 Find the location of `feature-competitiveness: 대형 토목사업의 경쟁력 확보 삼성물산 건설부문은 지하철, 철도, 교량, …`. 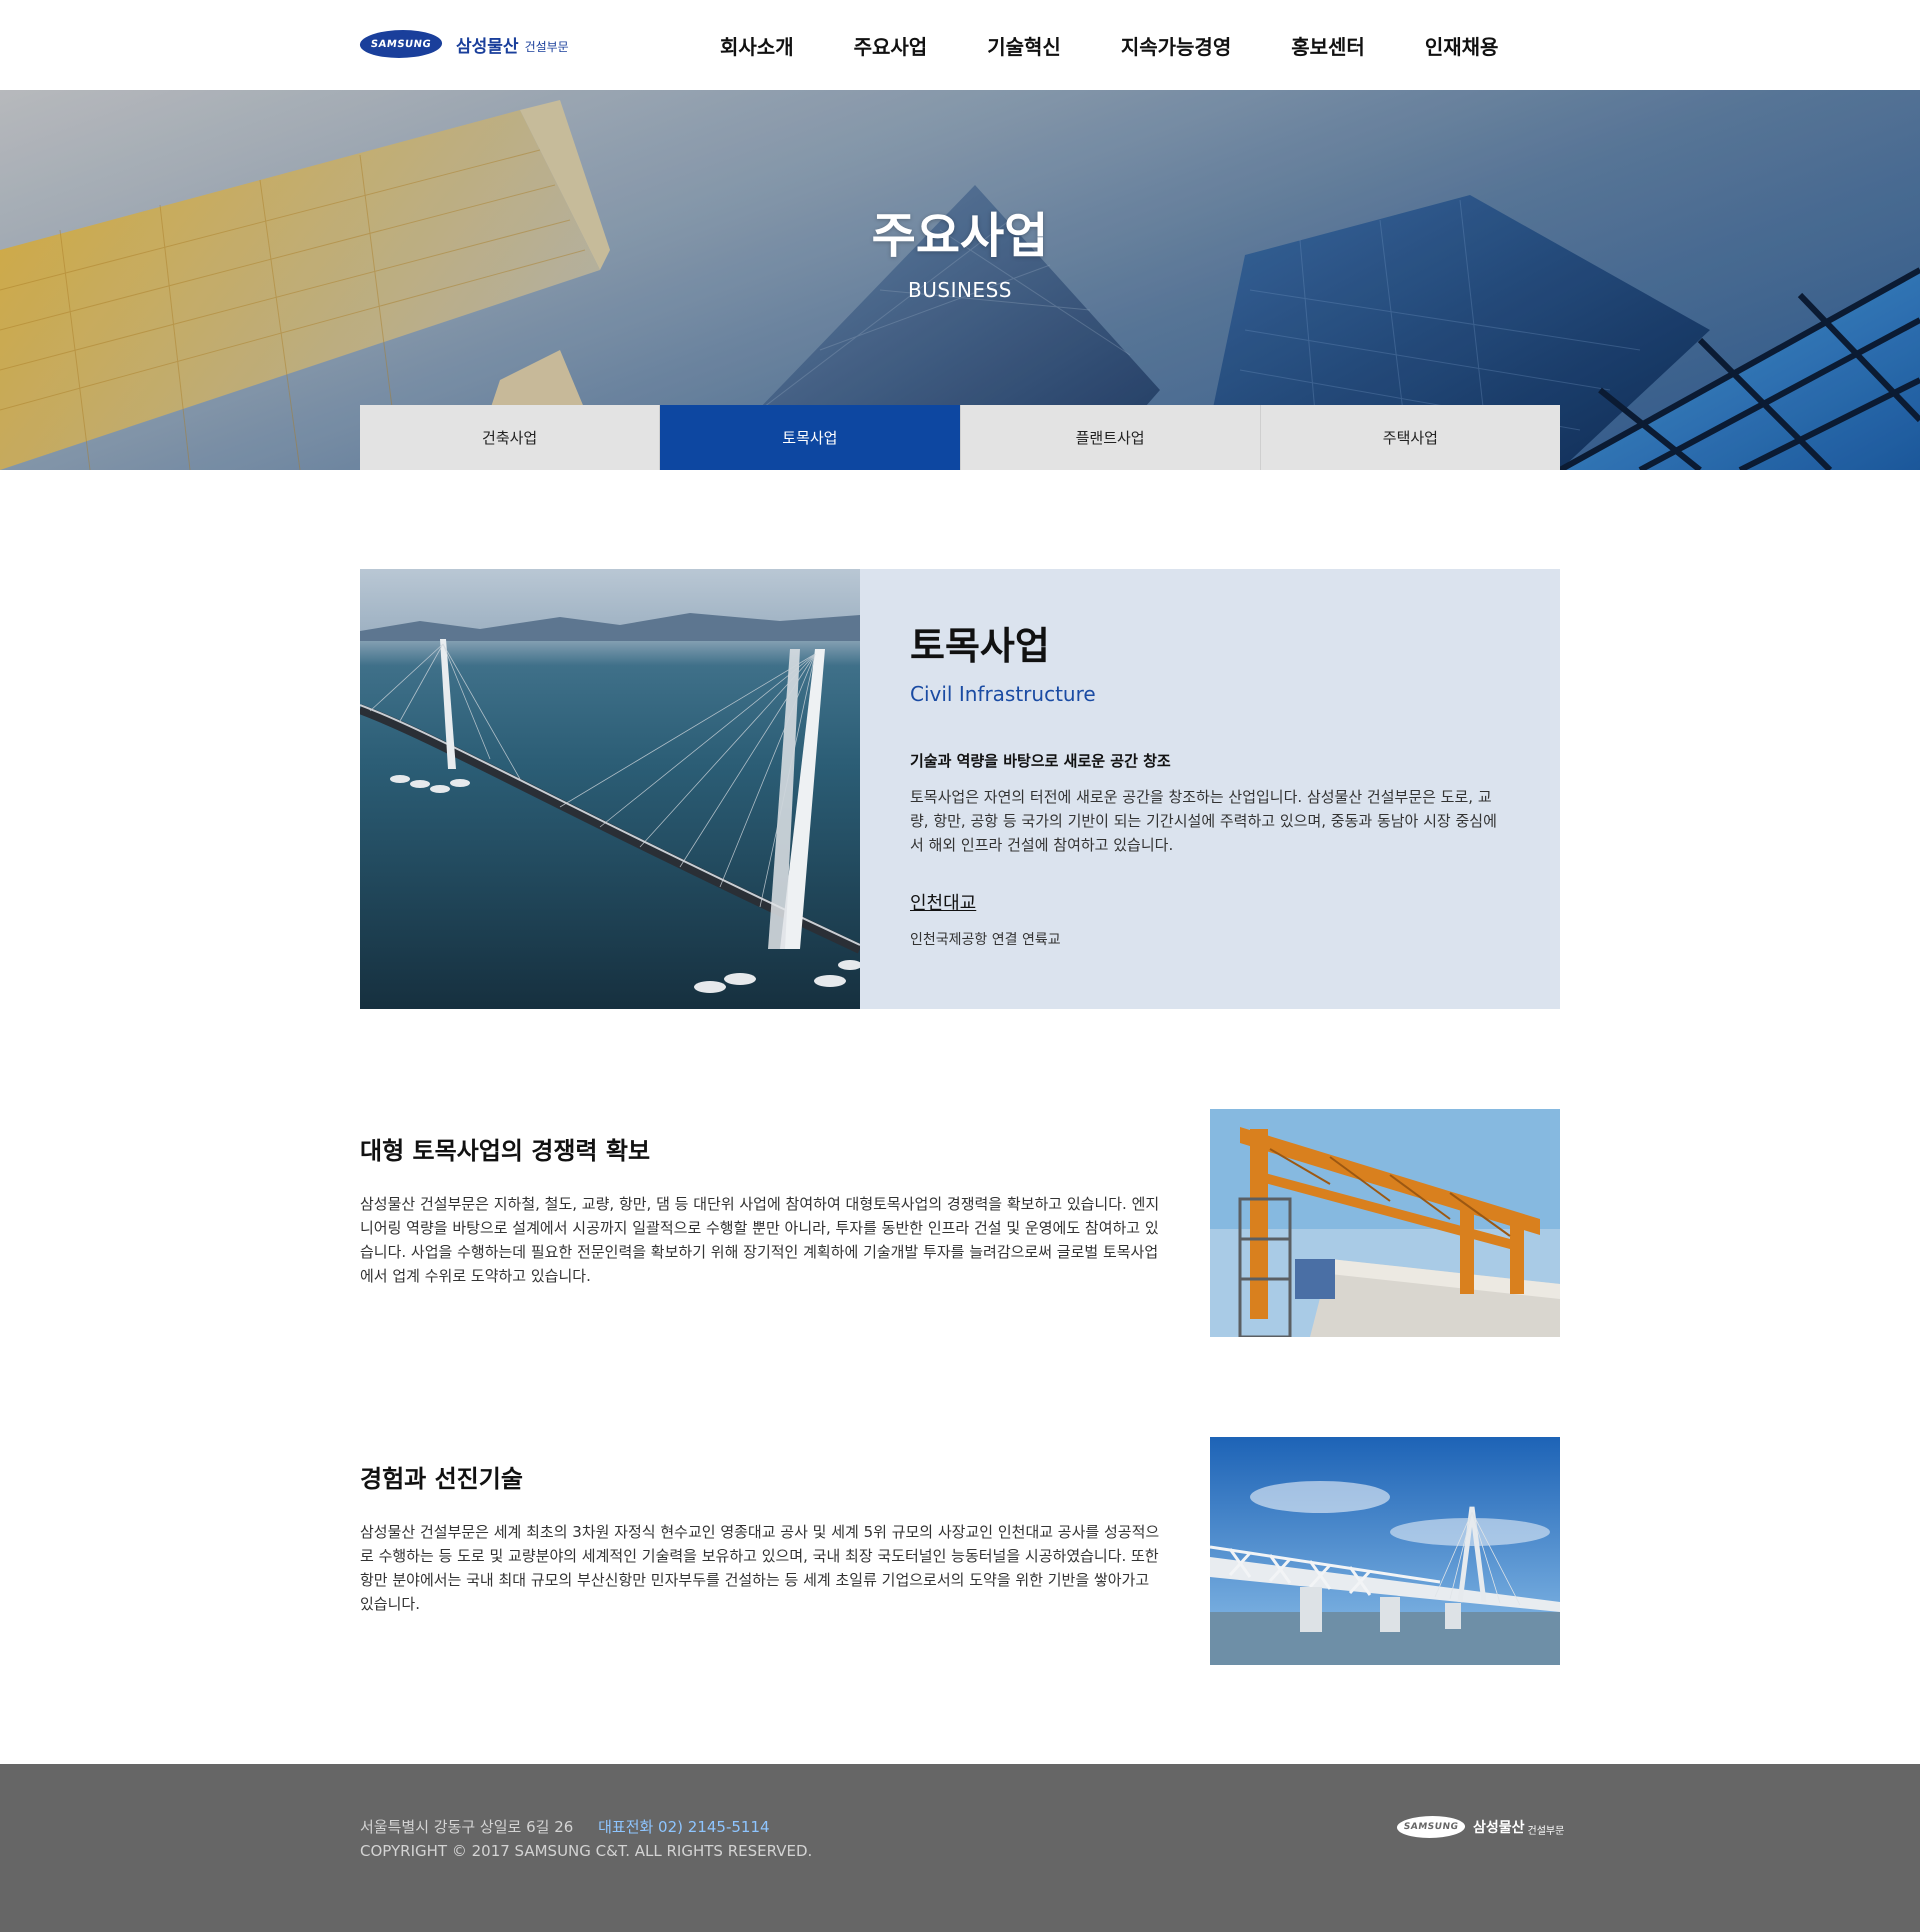

feature-competitiveness: 대형 토목사업의 경쟁력 확보 삼성물산 건설부문은 지하철, 철도, 교량, … is located at coordinates (960, 1223).